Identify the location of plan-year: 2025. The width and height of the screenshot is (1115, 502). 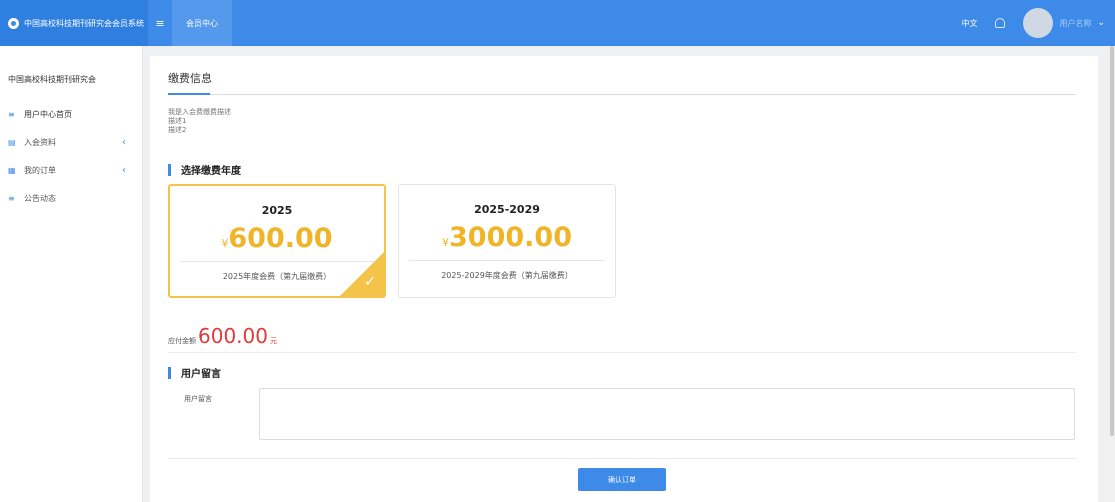
(277, 210).